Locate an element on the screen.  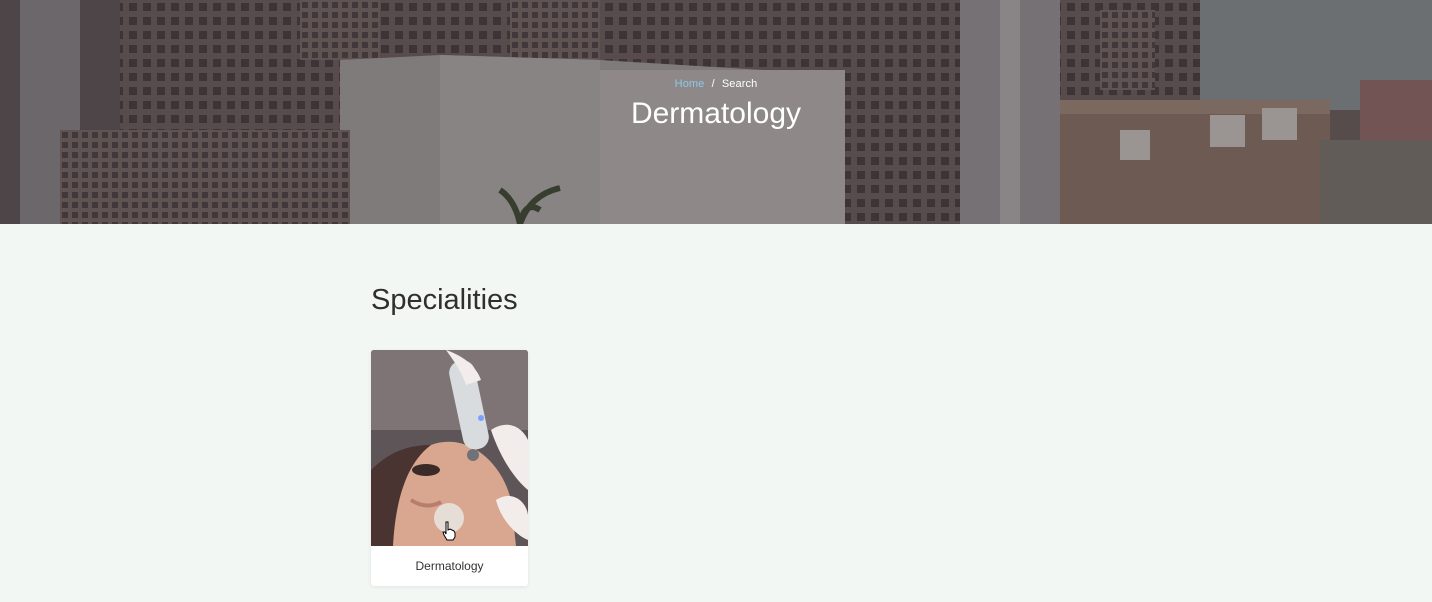
speciality-card-dermatology: Dermatology is located at coordinates (449, 468).